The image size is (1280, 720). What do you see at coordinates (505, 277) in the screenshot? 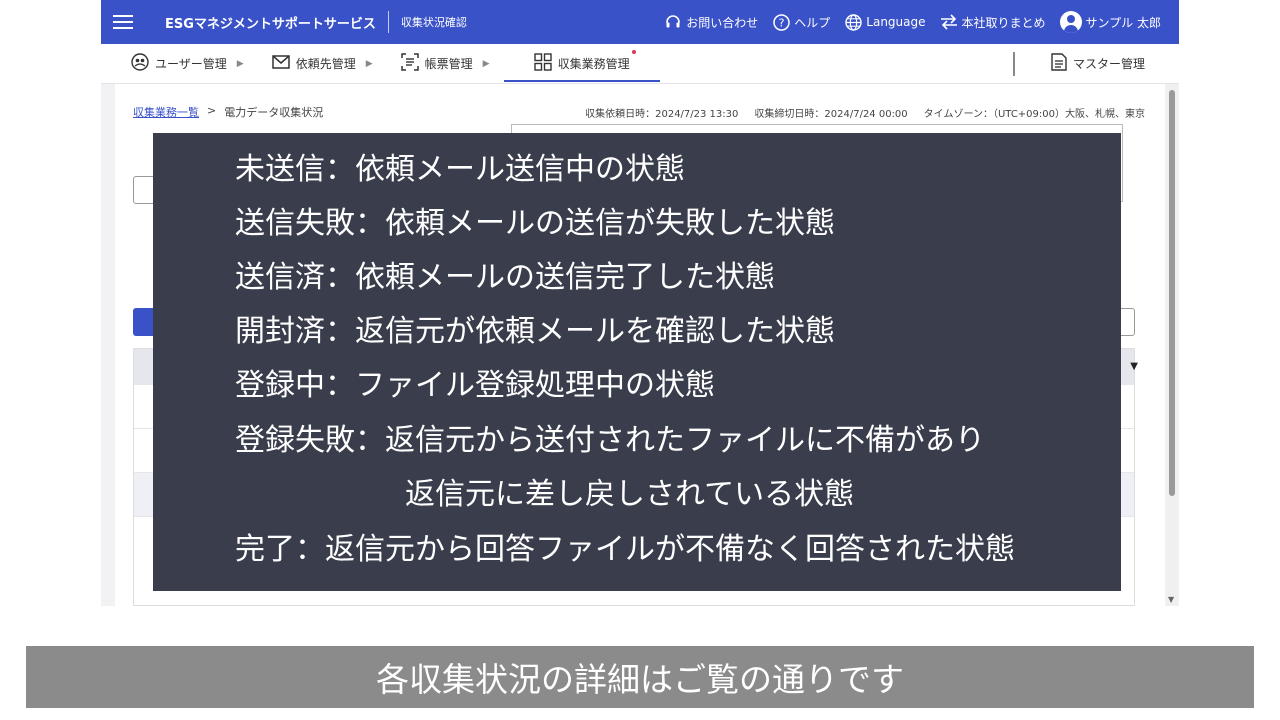
I see `overlay-line: 送信済：依頼メールの送信完了した状態` at bounding box center [505, 277].